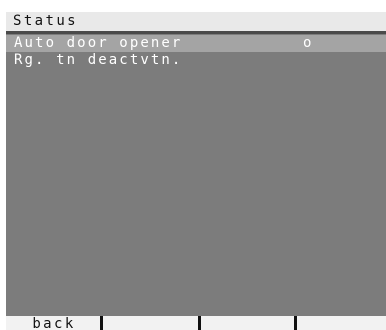 Image resolution: width=386 pixels, height=330 pixels. What do you see at coordinates (196, 21) in the screenshot?
I see `page-title: Status` at bounding box center [196, 21].